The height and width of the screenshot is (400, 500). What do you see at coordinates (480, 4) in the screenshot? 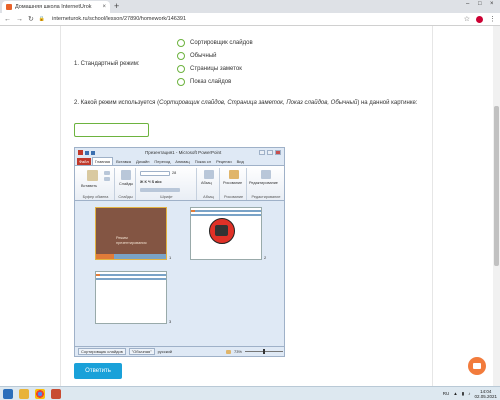
I see `maximize-button: □` at bounding box center [480, 4].